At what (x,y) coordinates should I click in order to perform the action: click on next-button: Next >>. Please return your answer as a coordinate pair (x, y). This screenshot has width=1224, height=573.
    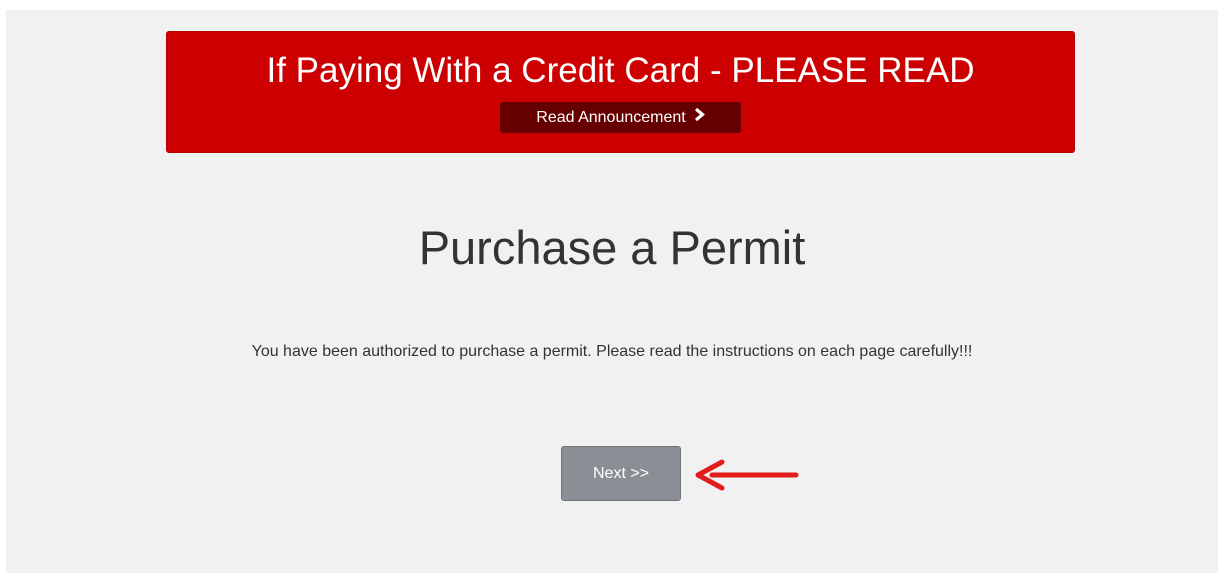
    Looking at the image, I should click on (621, 473).